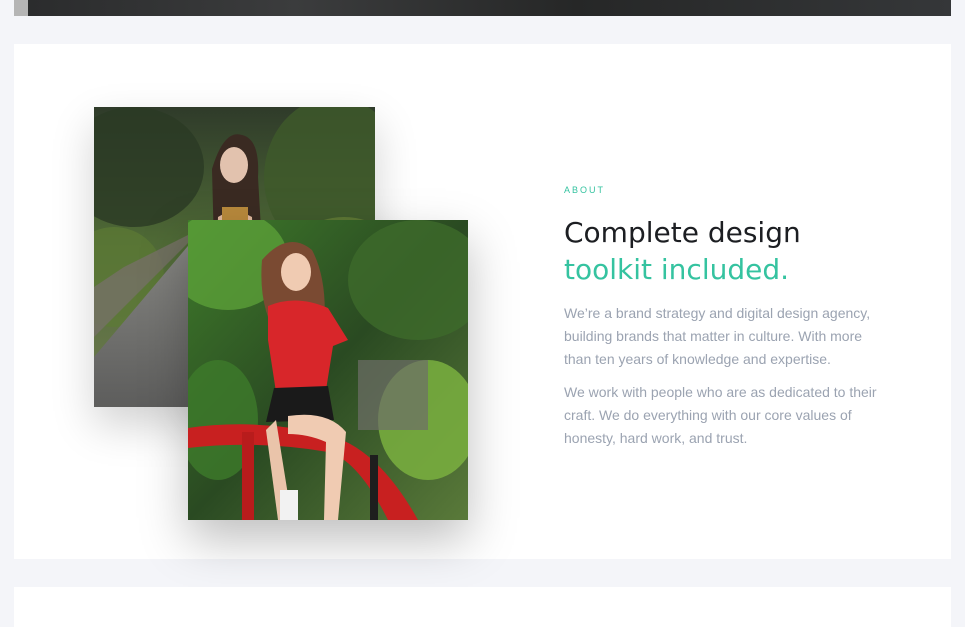 This screenshot has width=965, height=627. I want to click on banner-edge, so click(21, 8).